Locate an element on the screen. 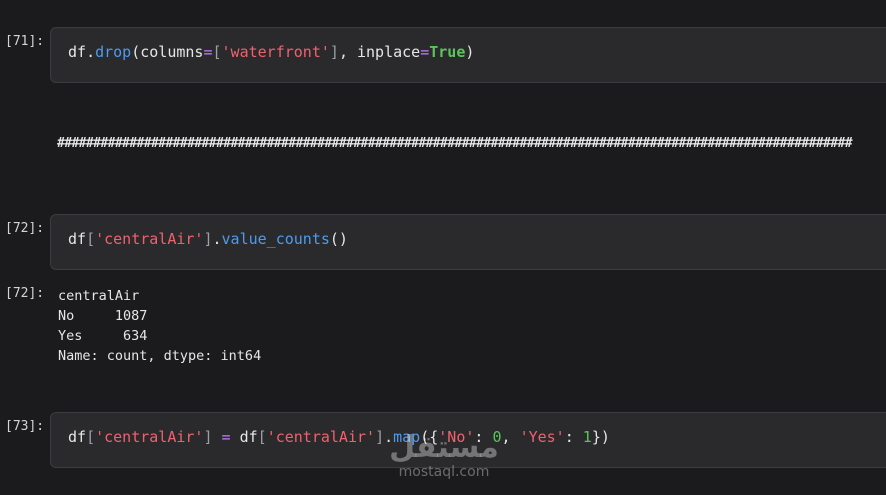 This screenshot has height=495, width=886. code-token: : is located at coordinates (573, 437).